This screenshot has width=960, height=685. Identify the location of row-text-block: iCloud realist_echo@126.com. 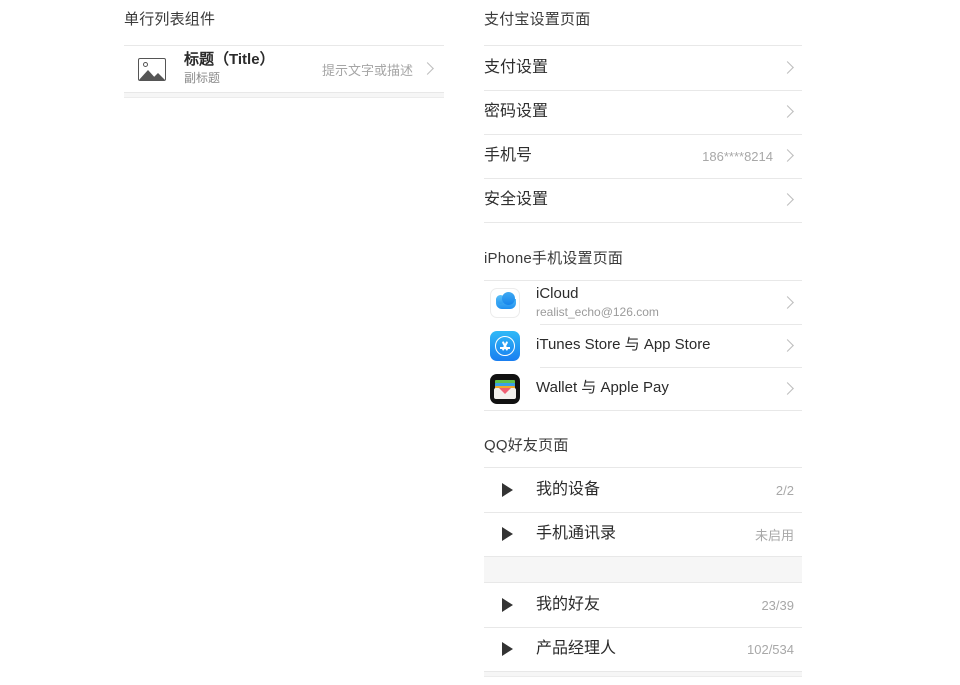
(654, 302).